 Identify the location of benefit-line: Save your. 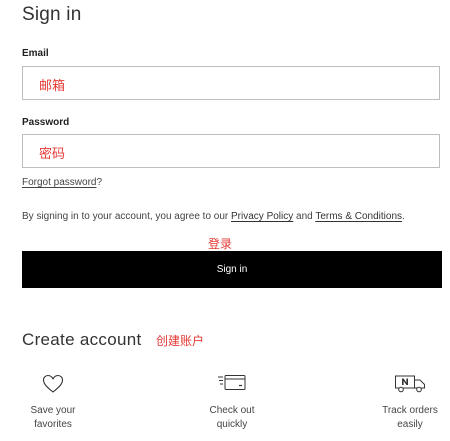
(53, 410).